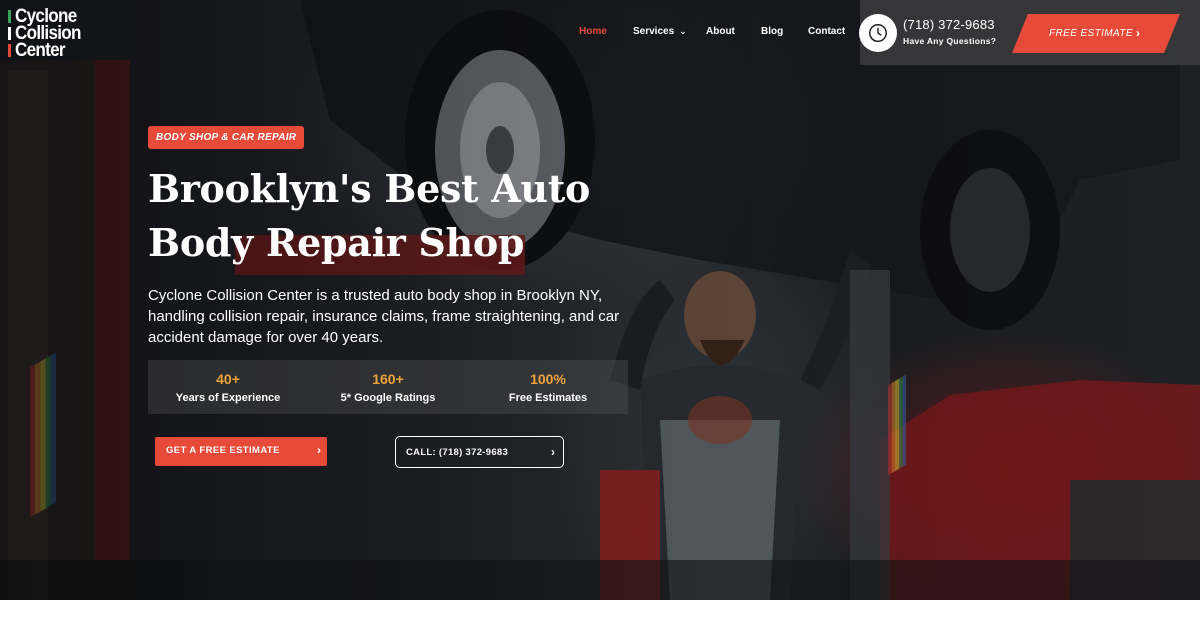 The image size is (1200, 630). What do you see at coordinates (223, 450) in the screenshot?
I see `get-free-estimate-label: GET A FREE ESTIMATE` at bounding box center [223, 450].